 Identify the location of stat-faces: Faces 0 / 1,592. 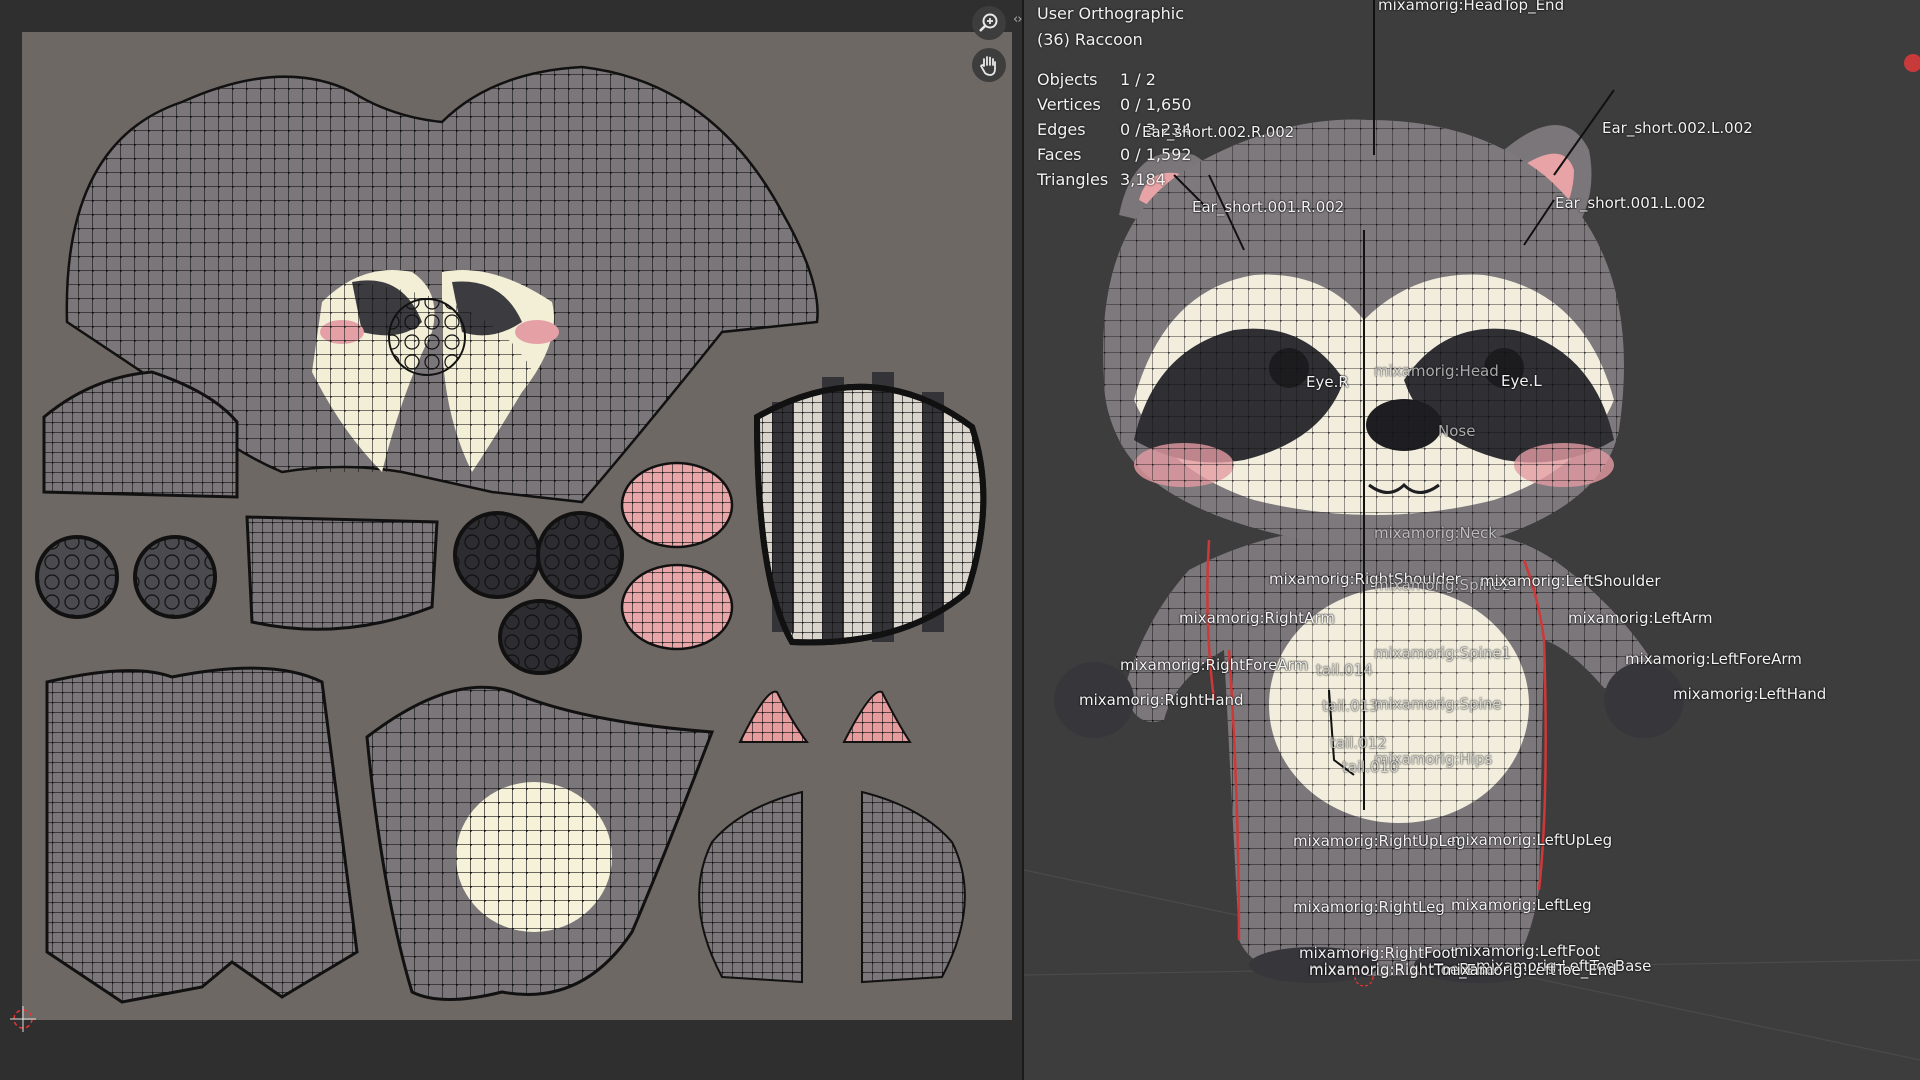
(1114, 154).